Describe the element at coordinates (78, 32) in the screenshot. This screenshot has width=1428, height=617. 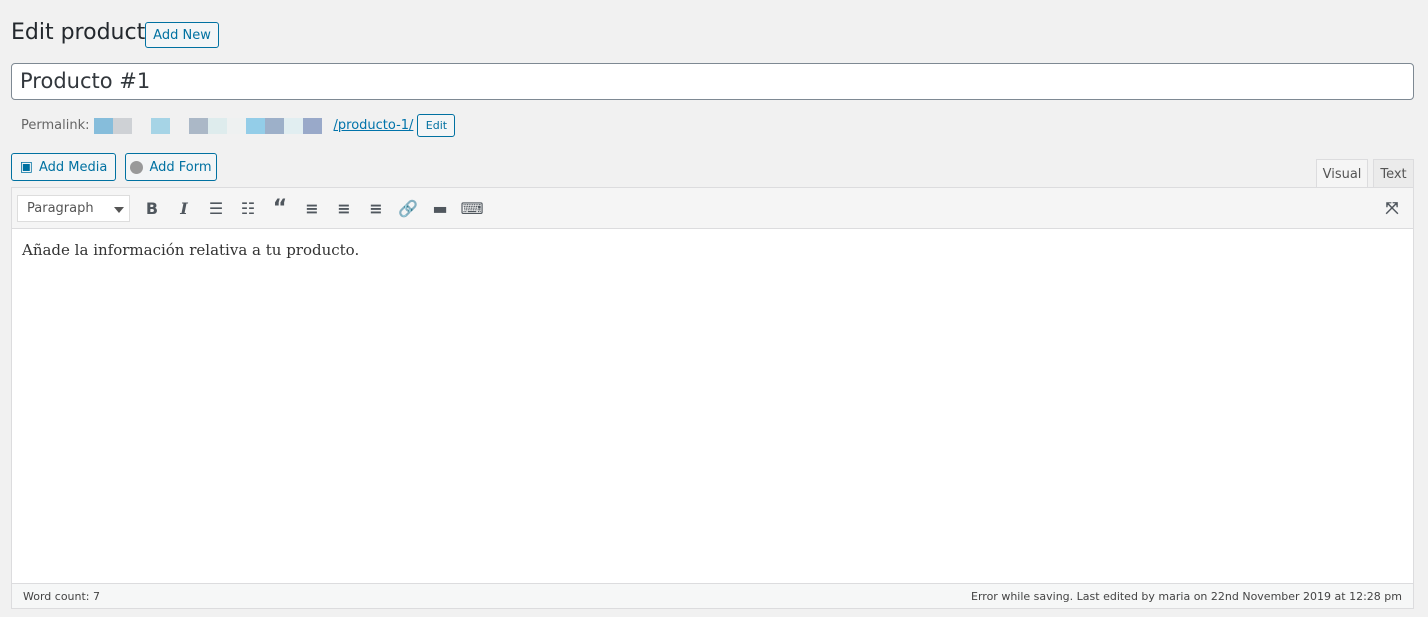
I see `page-title: Edit product` at that location.